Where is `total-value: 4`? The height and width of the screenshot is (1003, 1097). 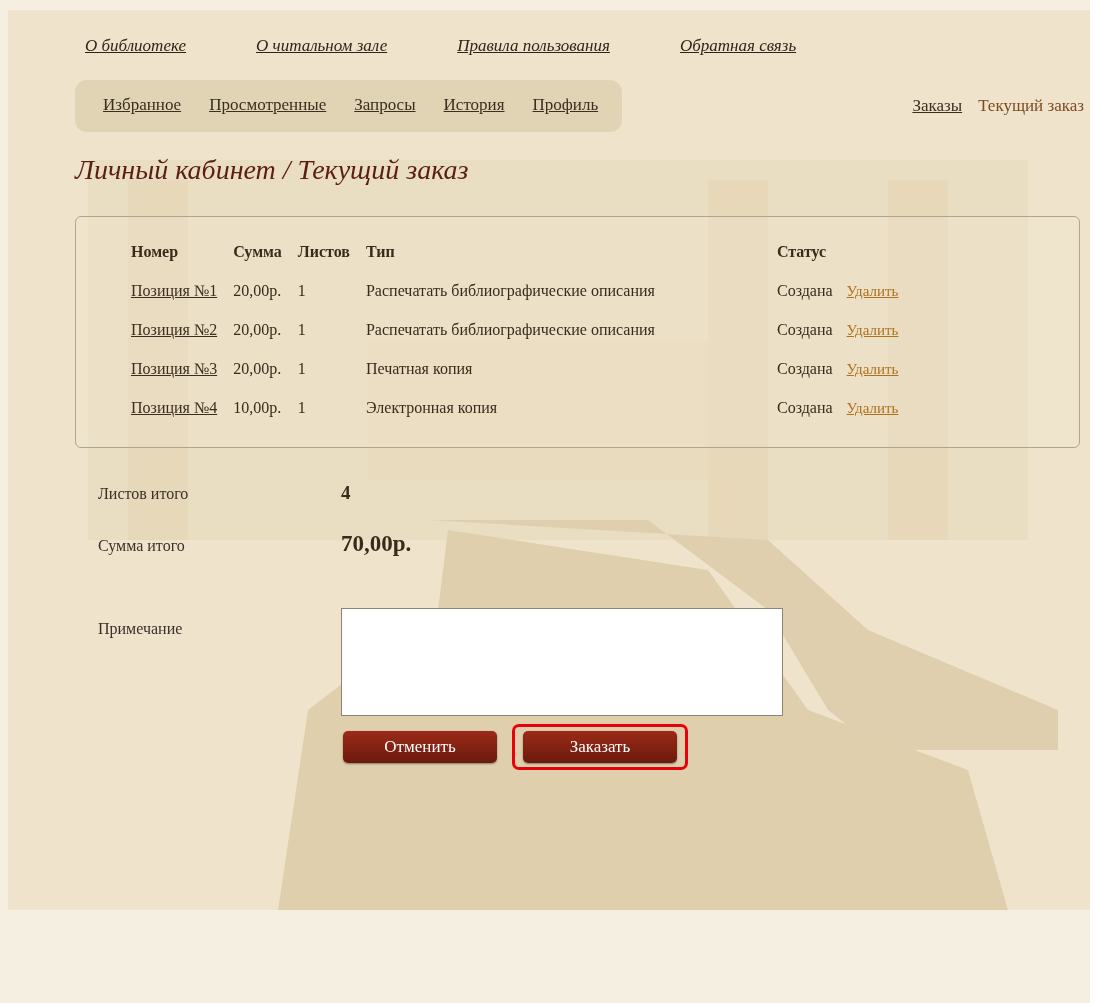 total-value: 4 is located at coordinates (346, 493).